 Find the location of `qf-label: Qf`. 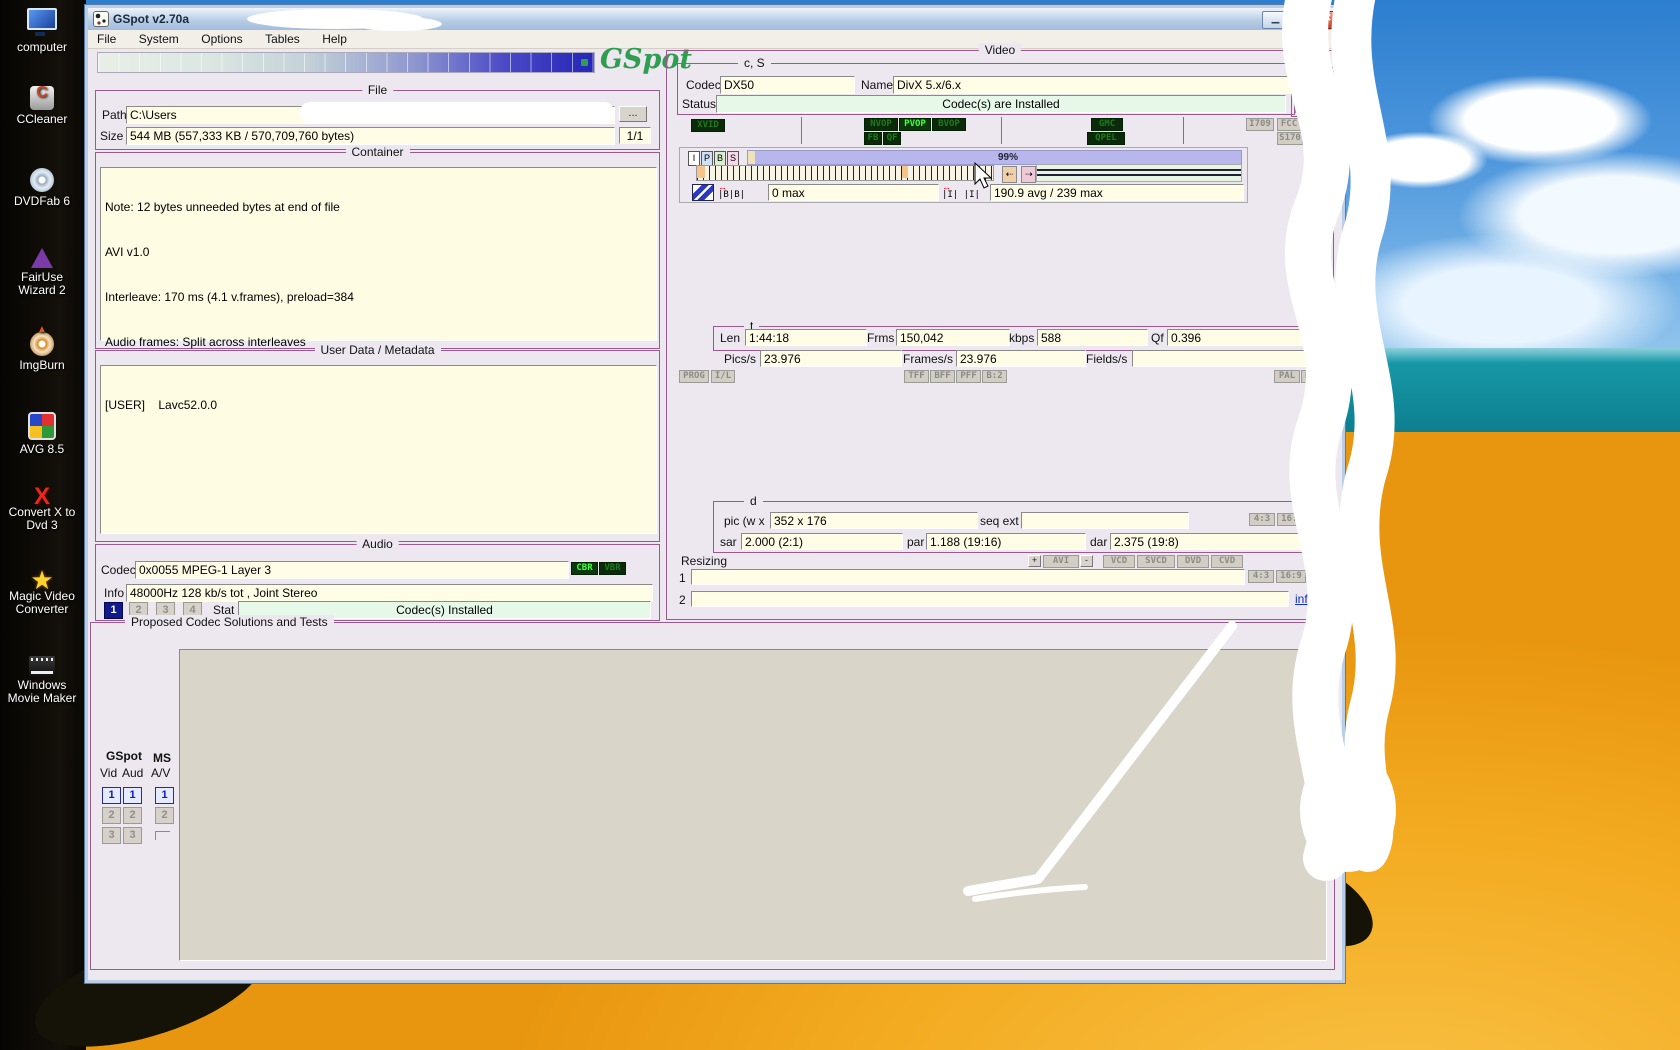

qf-label: Qf is located at coordinates (1157, 338).